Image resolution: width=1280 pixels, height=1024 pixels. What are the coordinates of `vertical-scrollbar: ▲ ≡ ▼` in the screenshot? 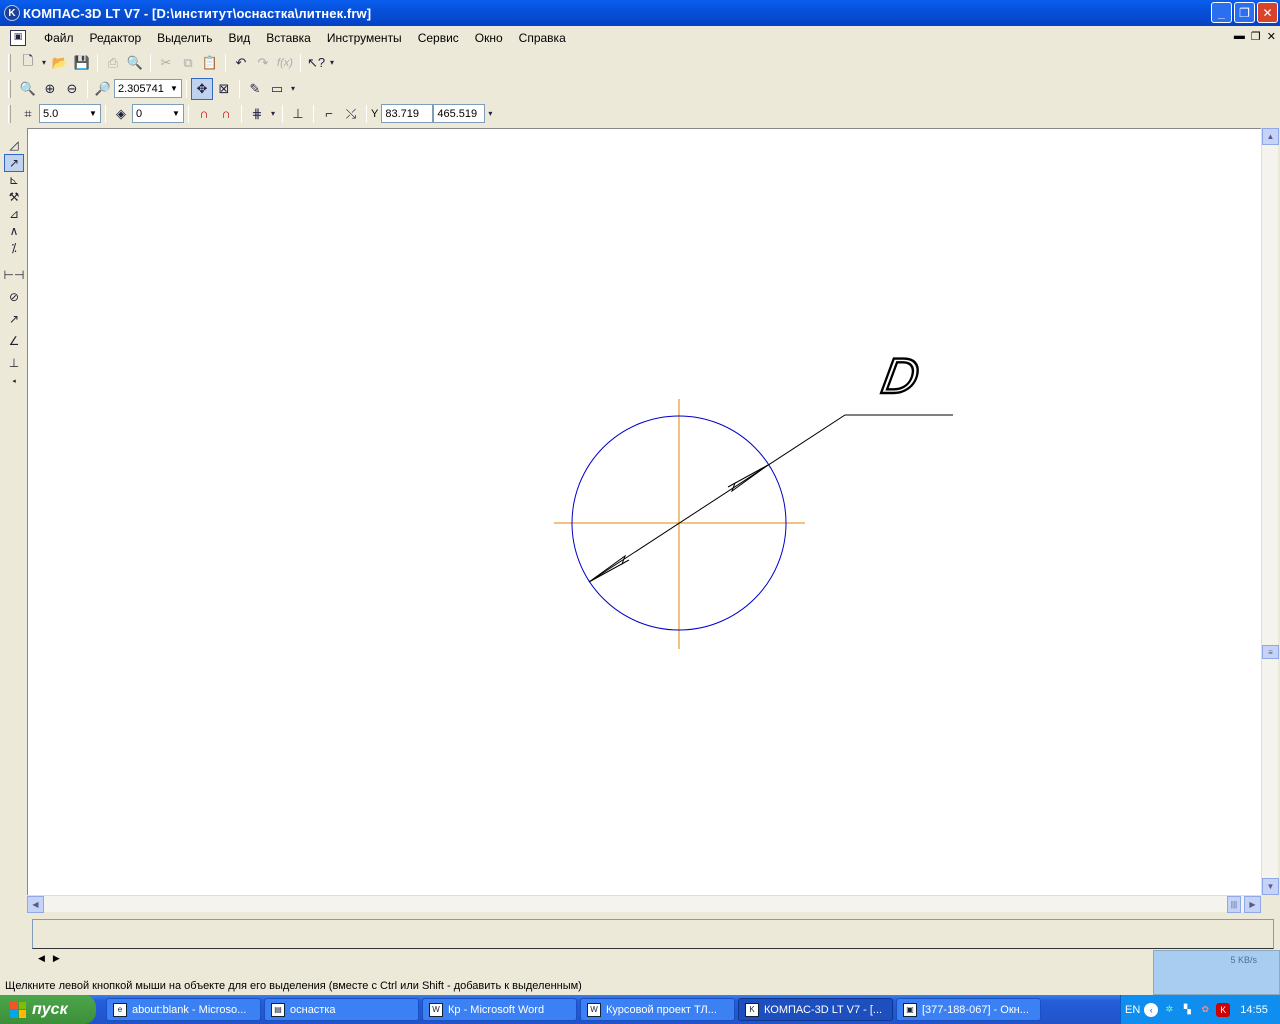 It's located at (1270, 511).